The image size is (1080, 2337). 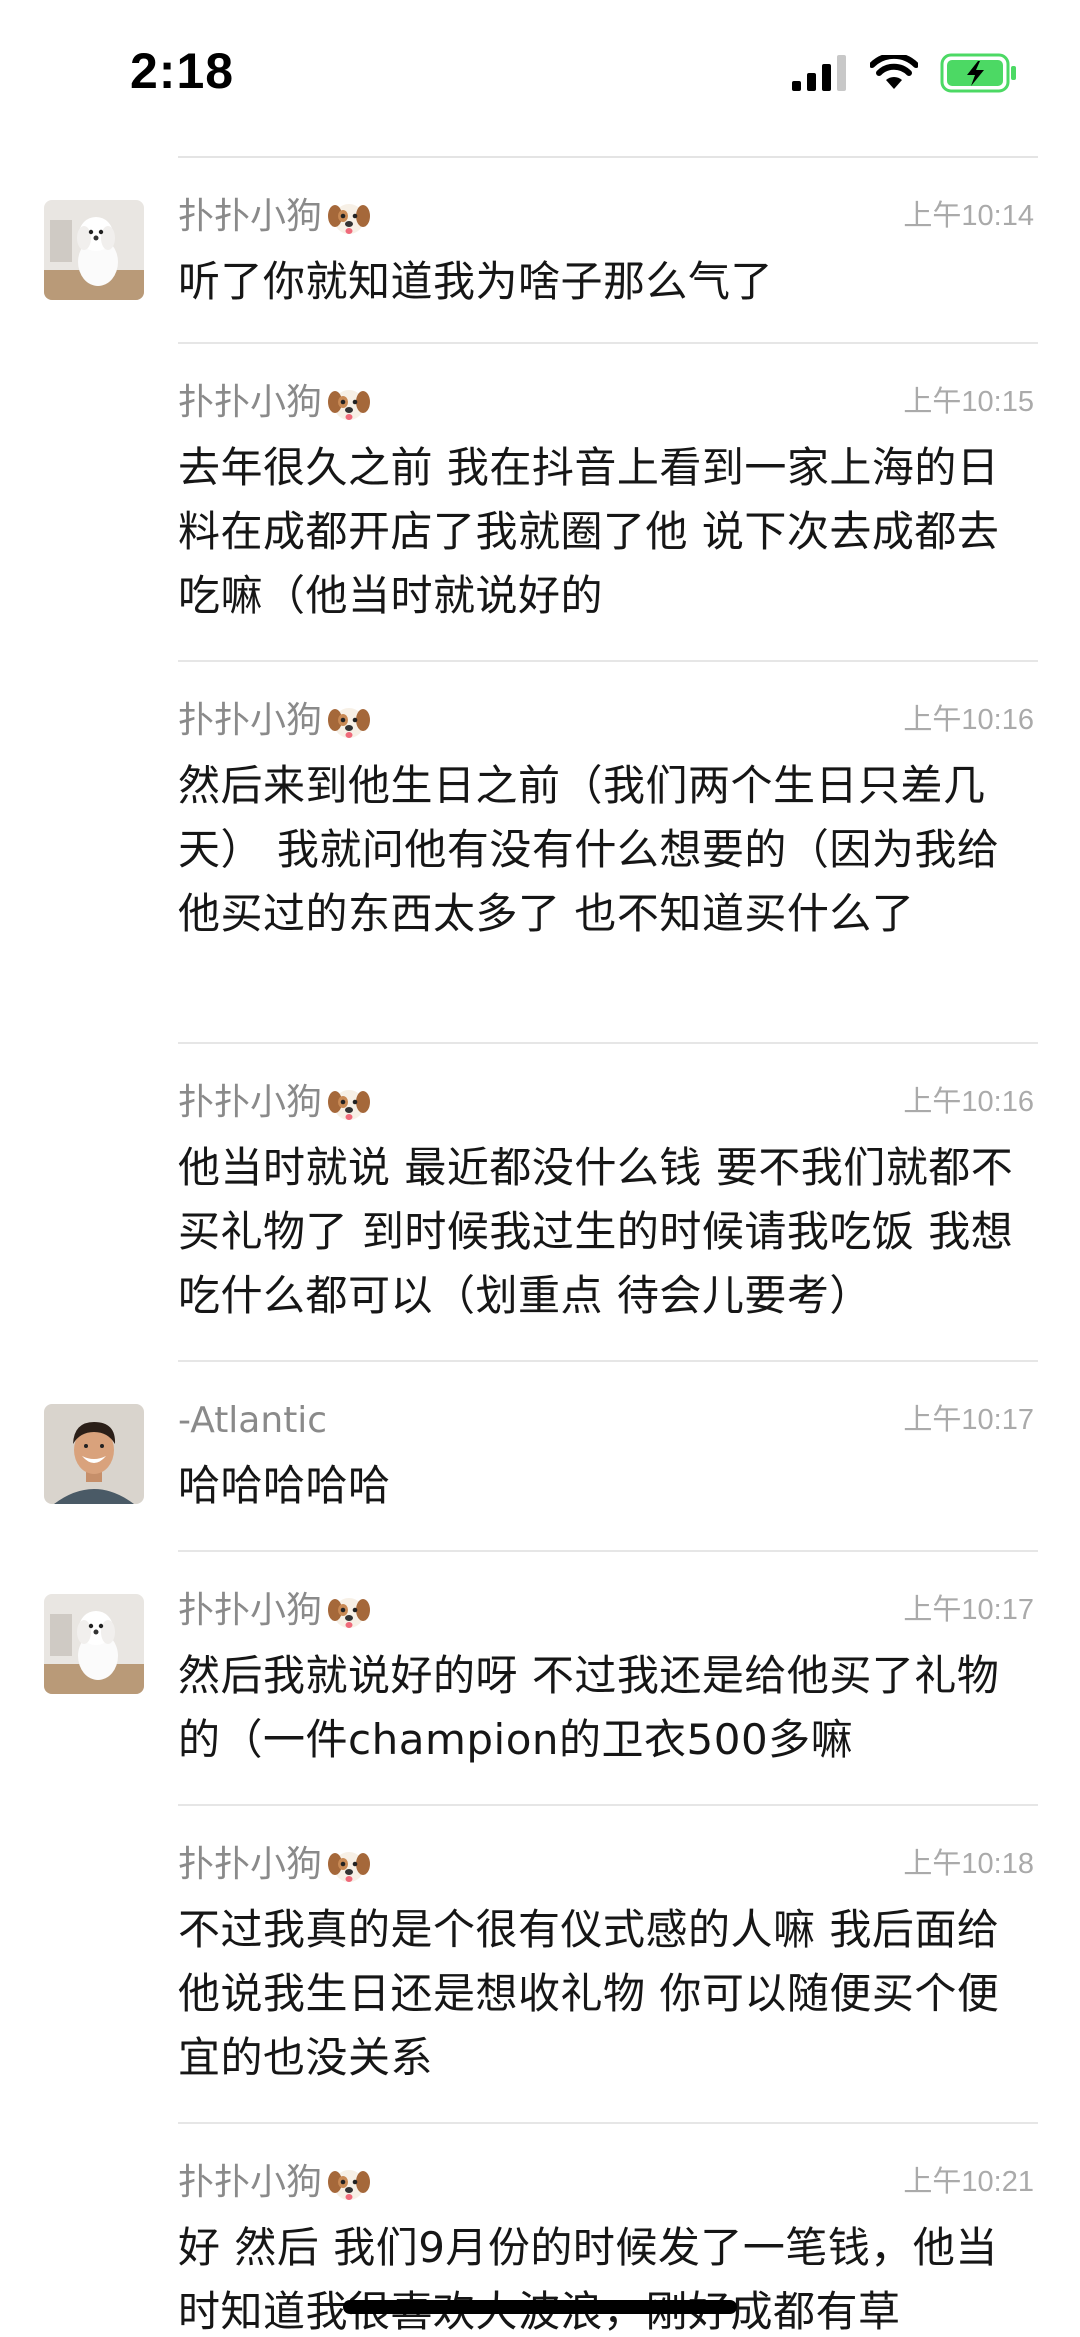 What do you see at coordinates (968, 1864) in the screenshot?
I see `message-time: 上午10:18` at bounding box center [968, 1864].